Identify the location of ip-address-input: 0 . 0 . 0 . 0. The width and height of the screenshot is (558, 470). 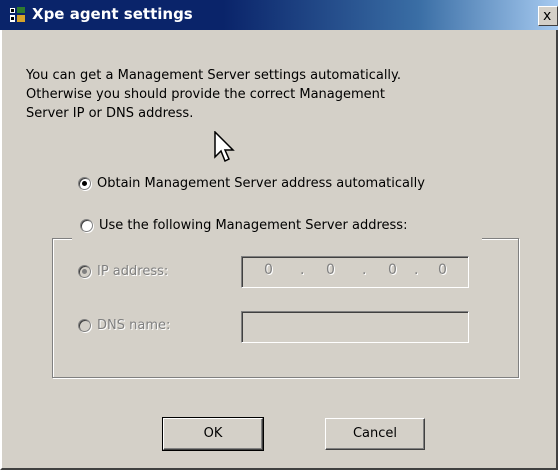
(355, 272).